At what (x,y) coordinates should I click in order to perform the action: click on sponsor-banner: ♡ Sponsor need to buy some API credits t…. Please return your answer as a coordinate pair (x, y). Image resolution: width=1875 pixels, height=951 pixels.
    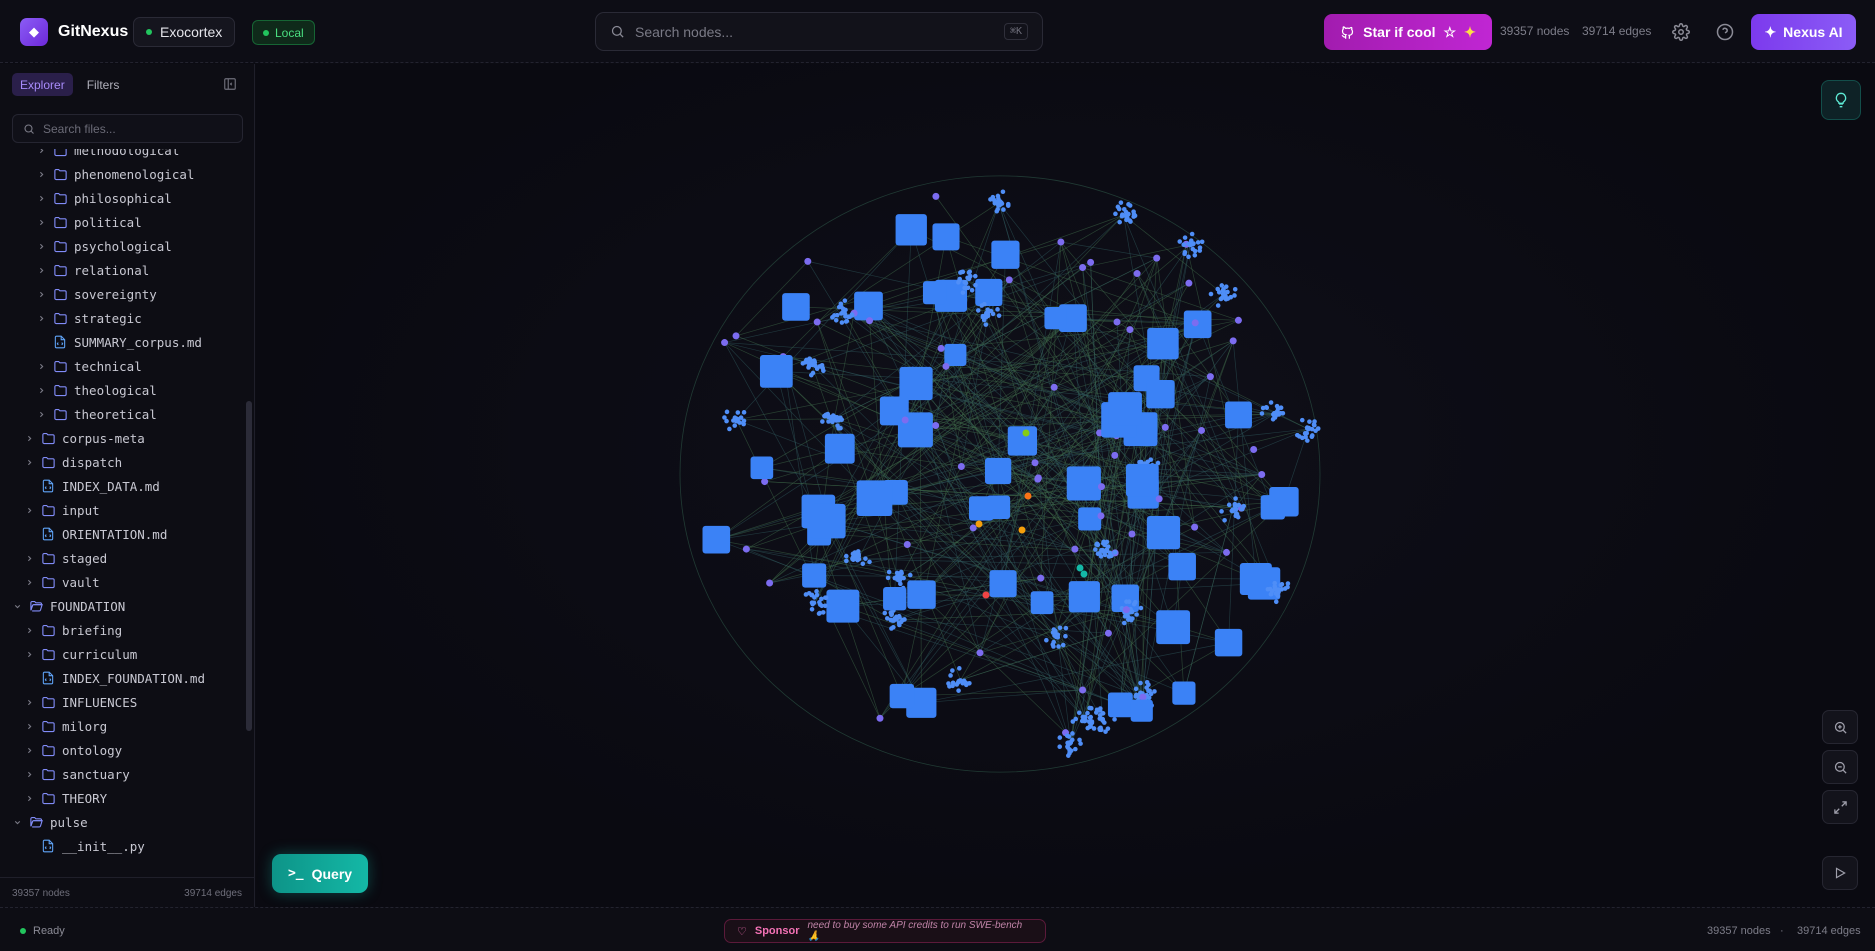
    Looking at the image, I should click on (885, 931).